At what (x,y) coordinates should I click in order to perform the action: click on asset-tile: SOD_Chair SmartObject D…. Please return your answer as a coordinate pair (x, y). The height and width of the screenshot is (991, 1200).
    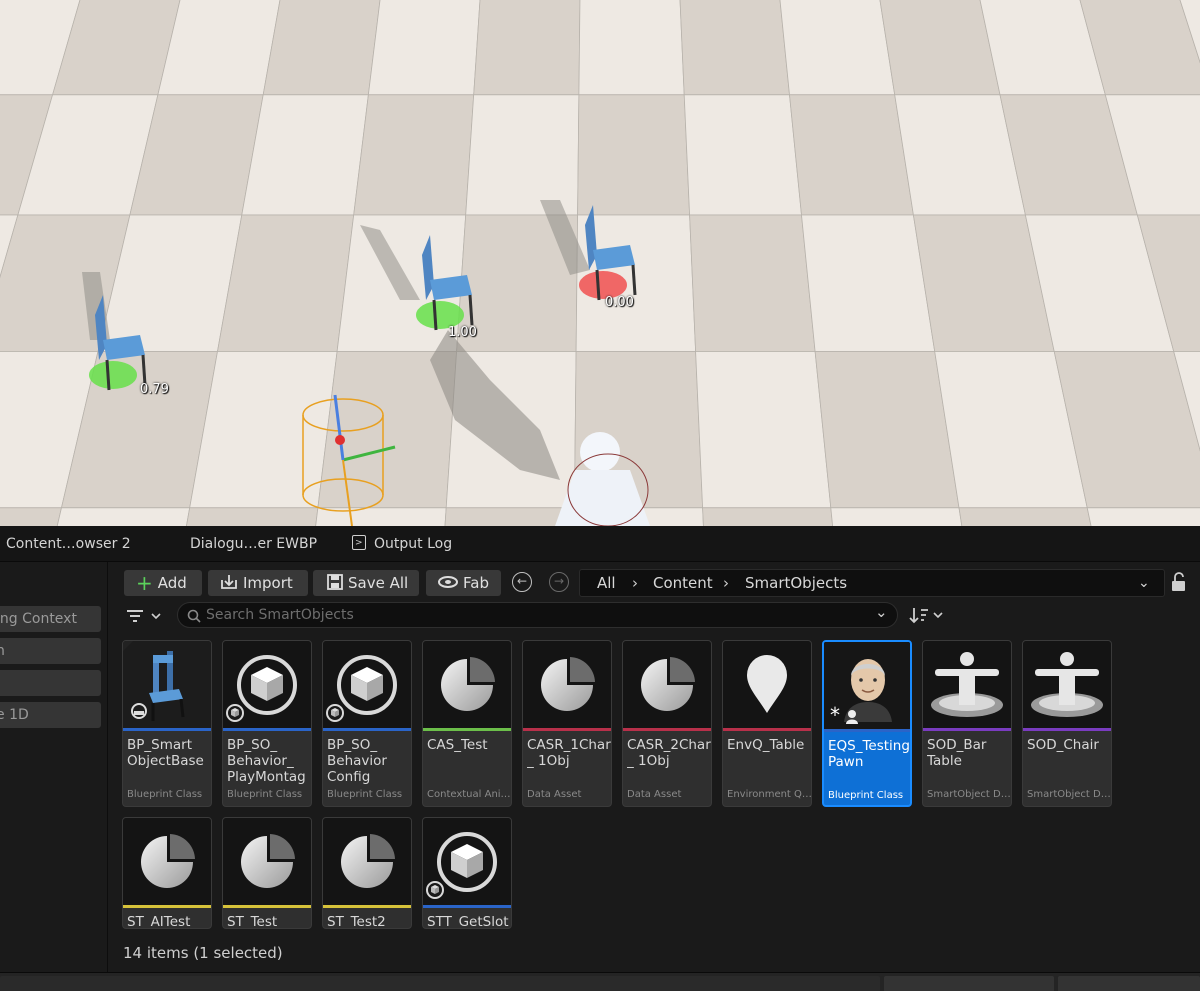
    Looking at the image, I should click on (1067, 723).